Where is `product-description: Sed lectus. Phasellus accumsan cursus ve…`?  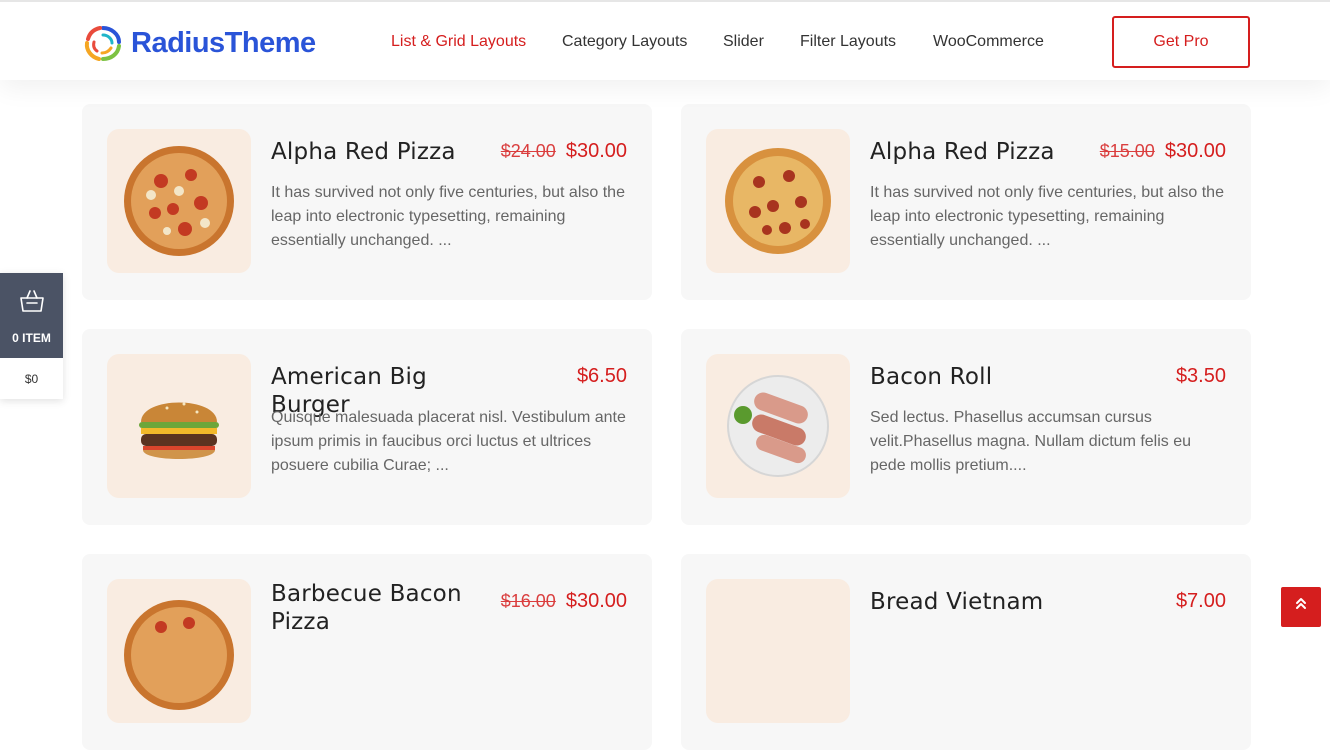
product-description: Sed lectus. Phasellus accumsan cursus ve… is located at coordinates (1031, 441).